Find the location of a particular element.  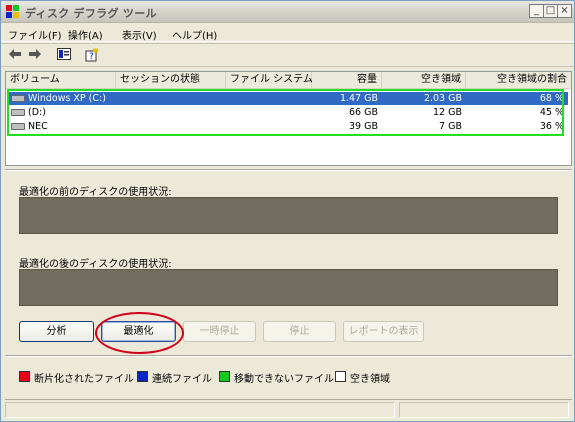

percent-free: 45 % is located at coordinates (551, 112).